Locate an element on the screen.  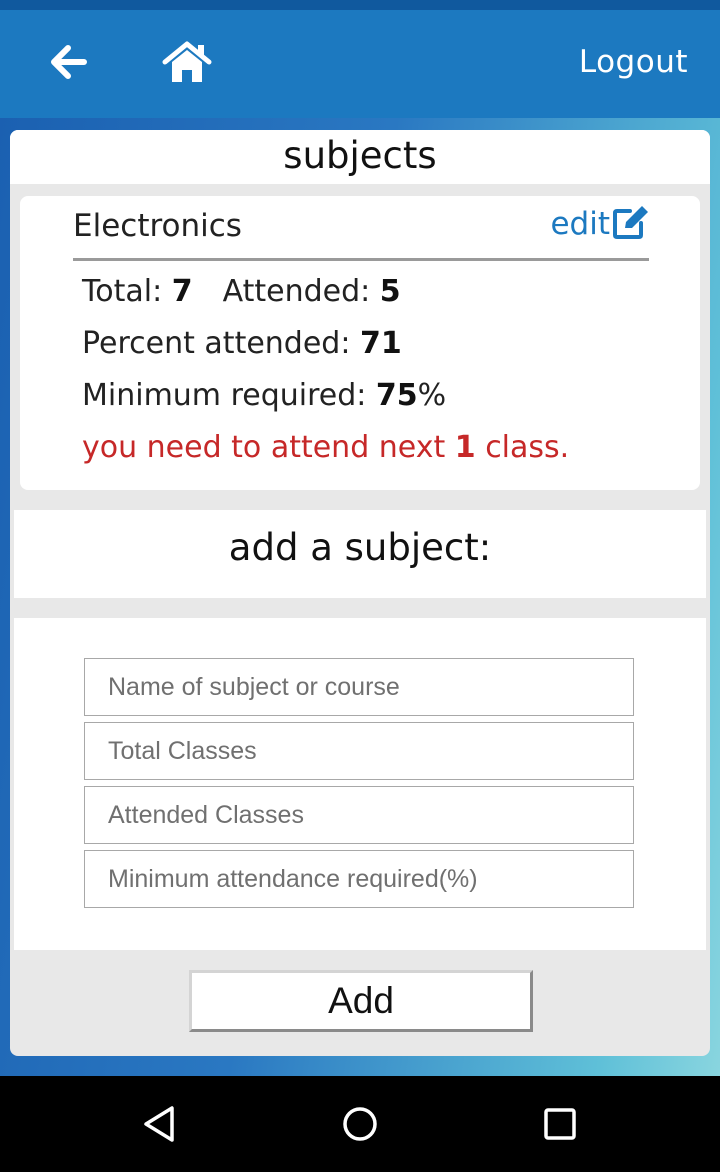
home-button is located at coordinates (187, 62).